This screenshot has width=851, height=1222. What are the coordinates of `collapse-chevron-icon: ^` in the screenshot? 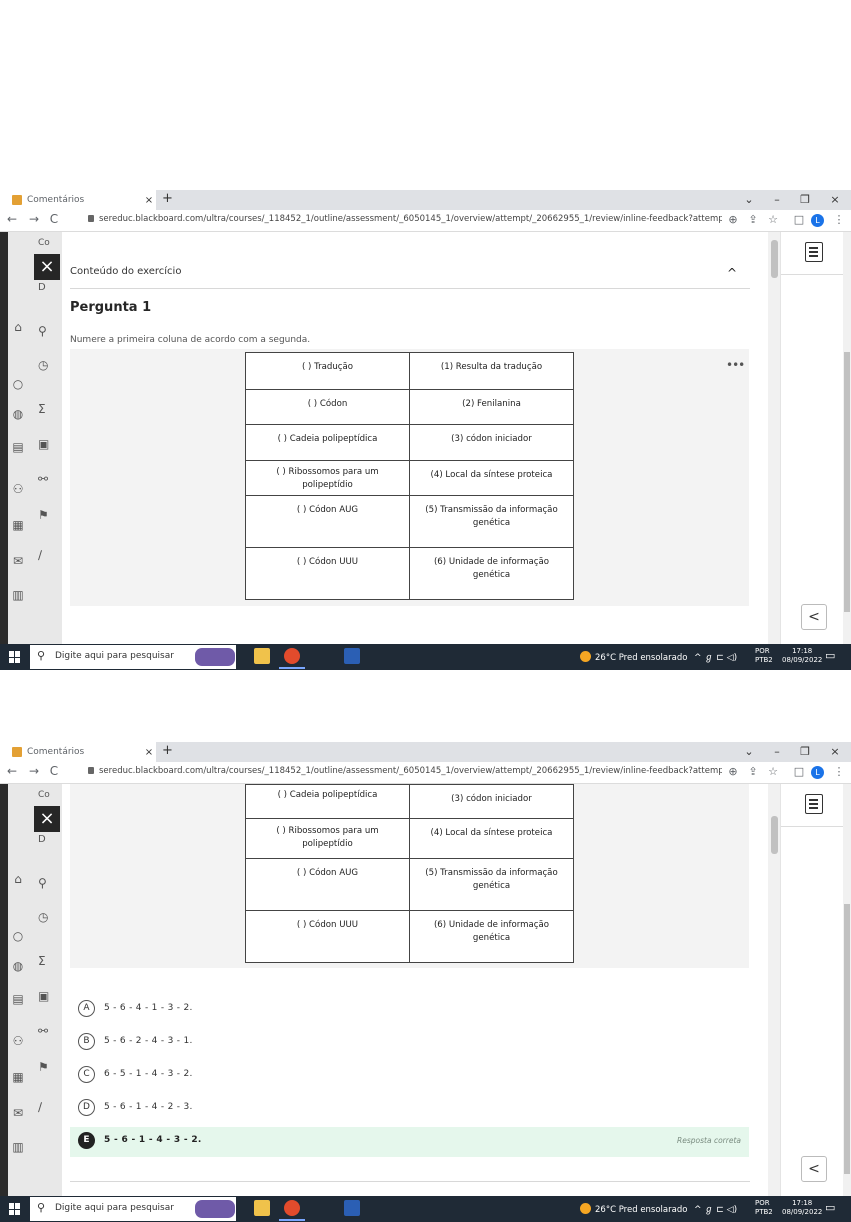 It's located at (732, 273).